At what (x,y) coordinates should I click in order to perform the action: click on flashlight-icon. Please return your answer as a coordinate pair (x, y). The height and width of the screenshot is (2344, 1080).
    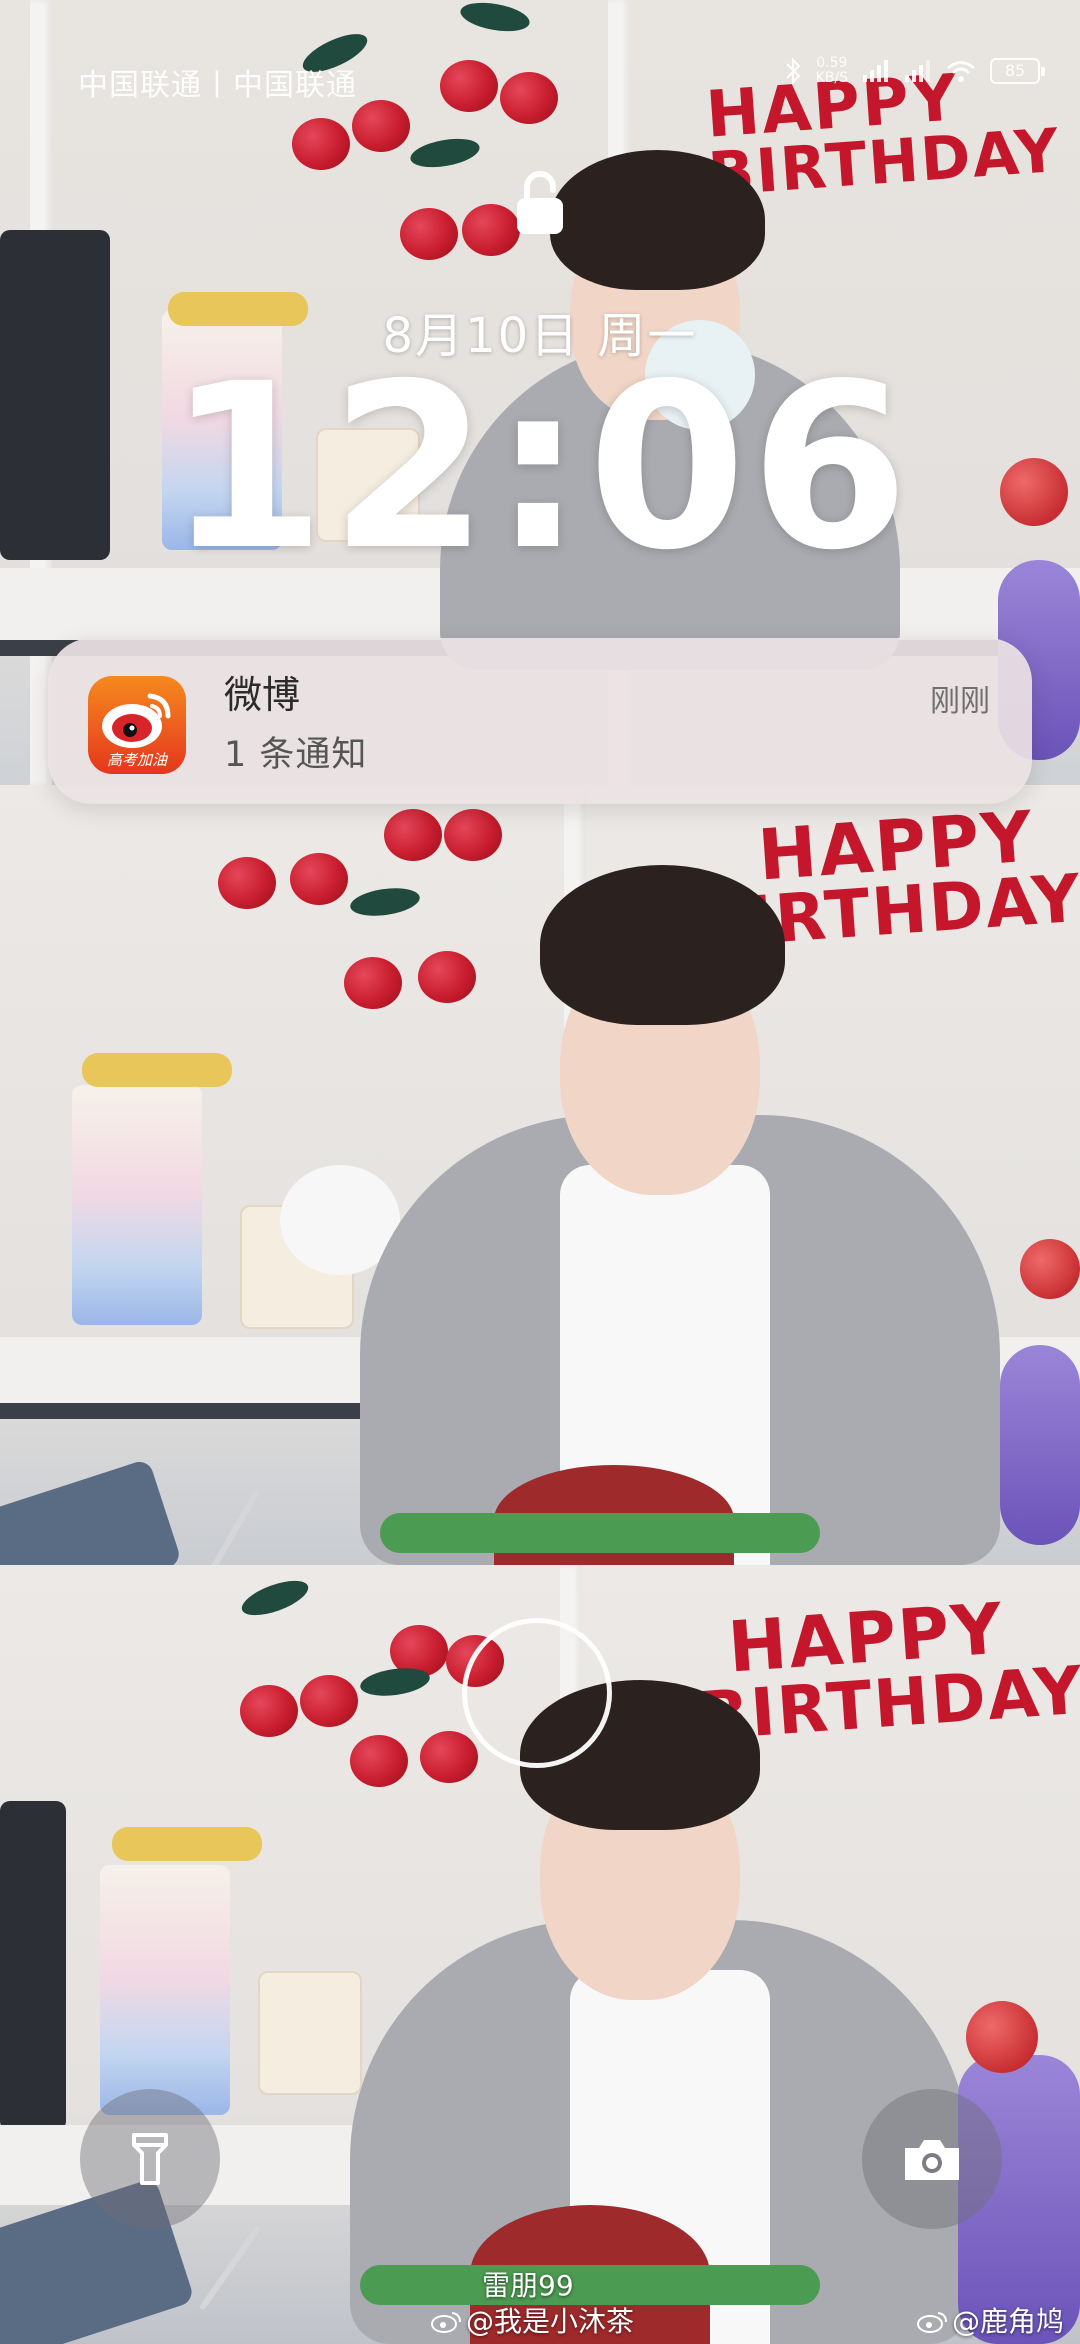
    Looking at the image, I should click on (150, 2159).